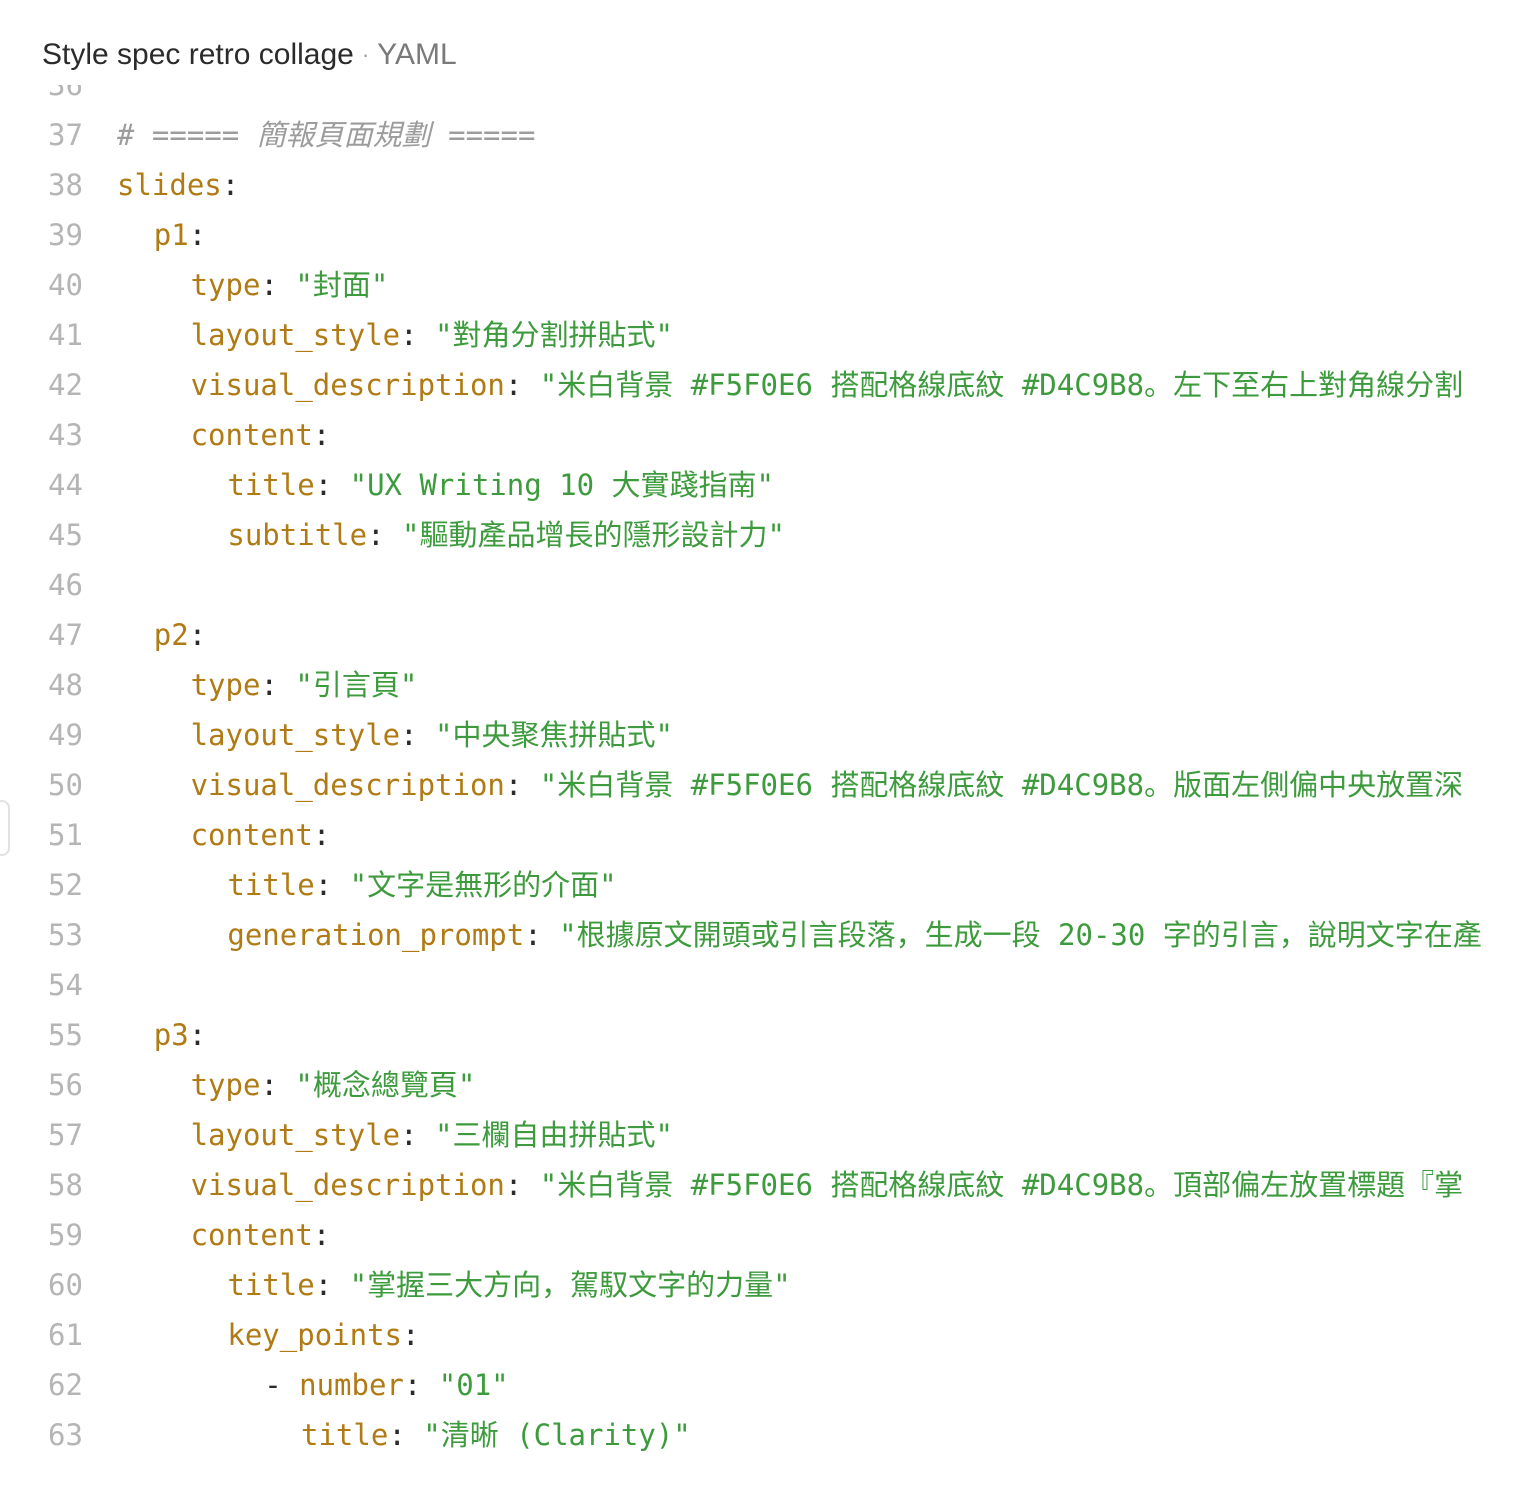 The image size is (1536, 1492). I want to click on line-number: 39, so click(65, 235).